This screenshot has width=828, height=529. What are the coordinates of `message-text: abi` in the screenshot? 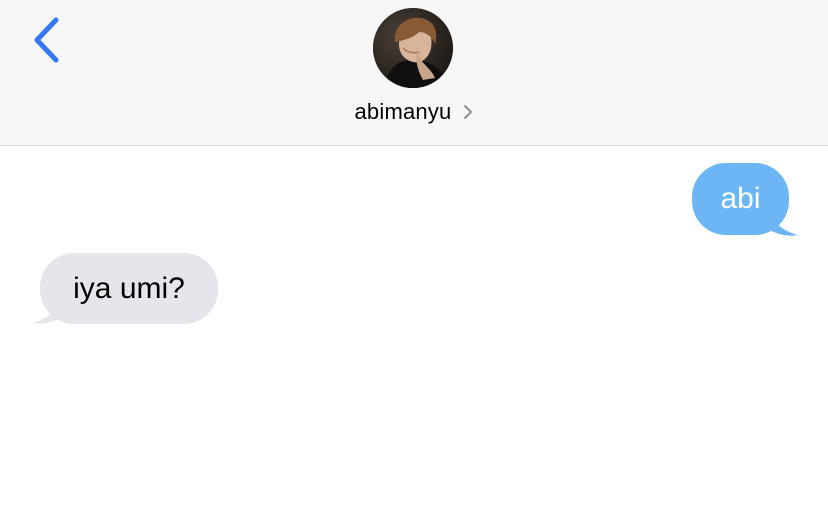 It's located at (740, 198).